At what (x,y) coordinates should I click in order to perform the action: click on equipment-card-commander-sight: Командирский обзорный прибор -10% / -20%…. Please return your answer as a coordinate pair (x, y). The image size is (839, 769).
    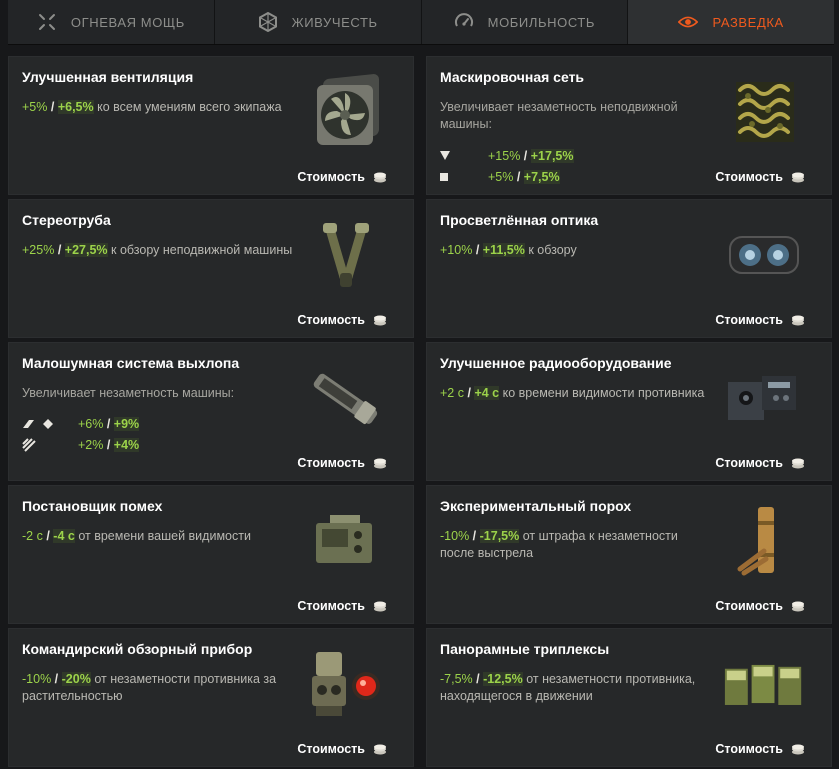
    Looking at the image, I should click on (211, 697).